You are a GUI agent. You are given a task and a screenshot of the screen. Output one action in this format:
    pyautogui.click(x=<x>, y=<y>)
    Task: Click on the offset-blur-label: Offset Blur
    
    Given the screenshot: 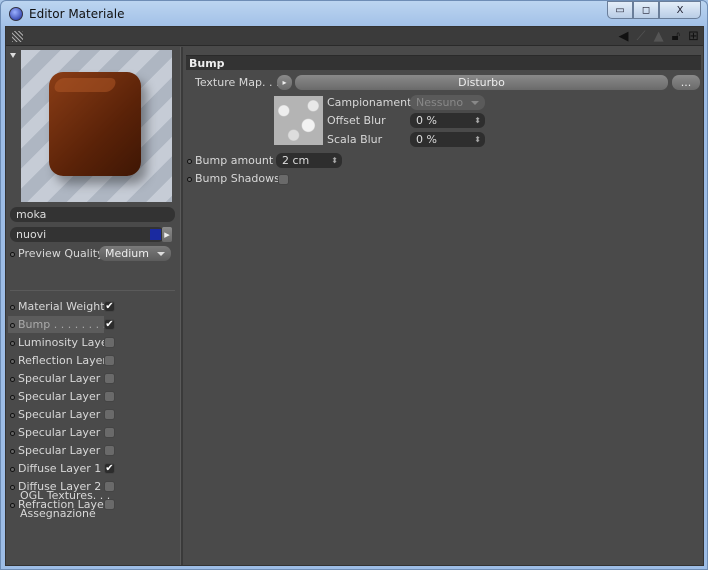 What is the action you would take?
    pyautogui.click(x=356, y=120)
    